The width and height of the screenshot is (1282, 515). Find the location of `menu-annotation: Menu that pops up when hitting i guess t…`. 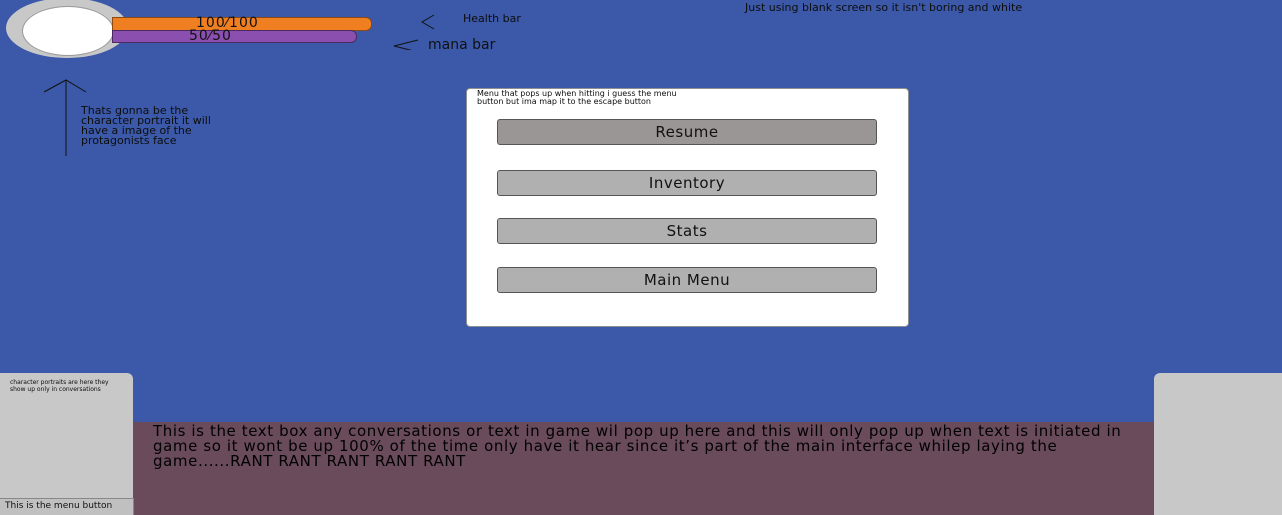

menu-annotation: Menu that pops up when hitting i guess t… is located at coordinates (577, 97).